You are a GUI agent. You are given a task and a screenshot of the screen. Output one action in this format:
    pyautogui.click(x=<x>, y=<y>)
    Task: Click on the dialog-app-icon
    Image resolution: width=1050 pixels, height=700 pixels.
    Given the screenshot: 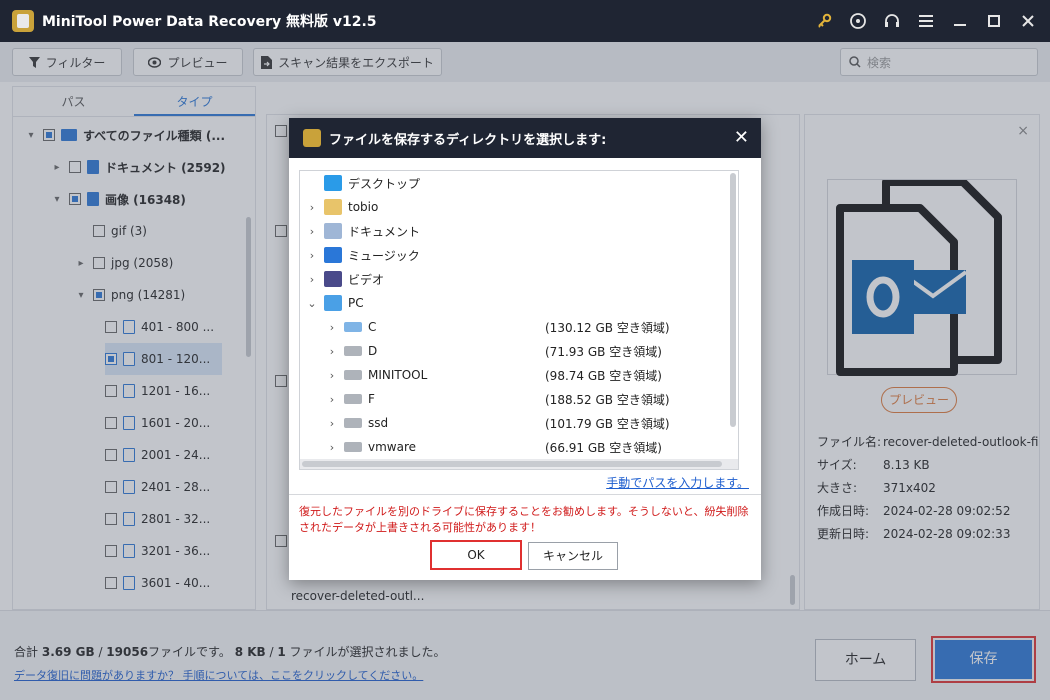 What is the action you would take?
    pyautogui.click(x=312, y=138)
    